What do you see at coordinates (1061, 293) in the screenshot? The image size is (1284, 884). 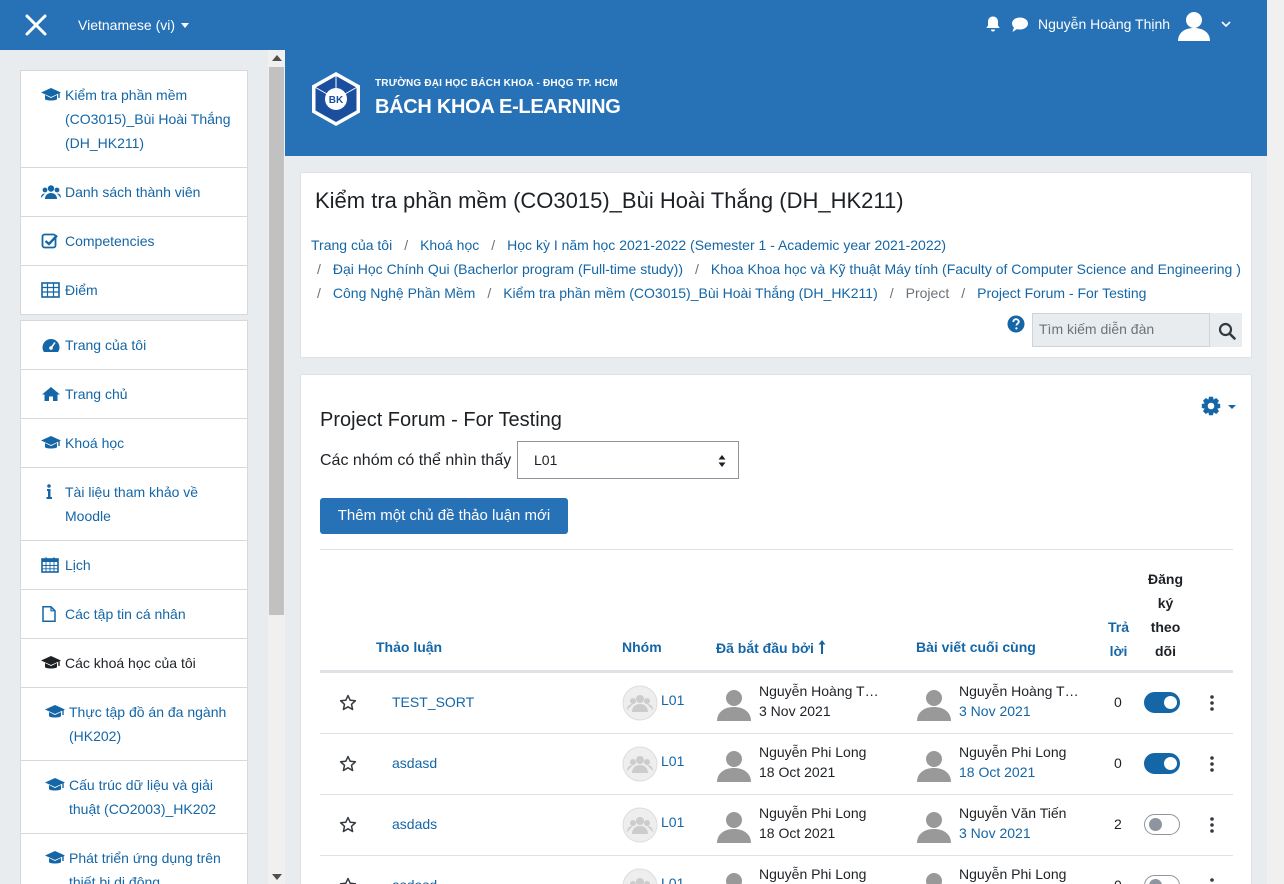 I see `breadcrumb-item: Project Forum - For Testing` at bounding box center [1061, 293].